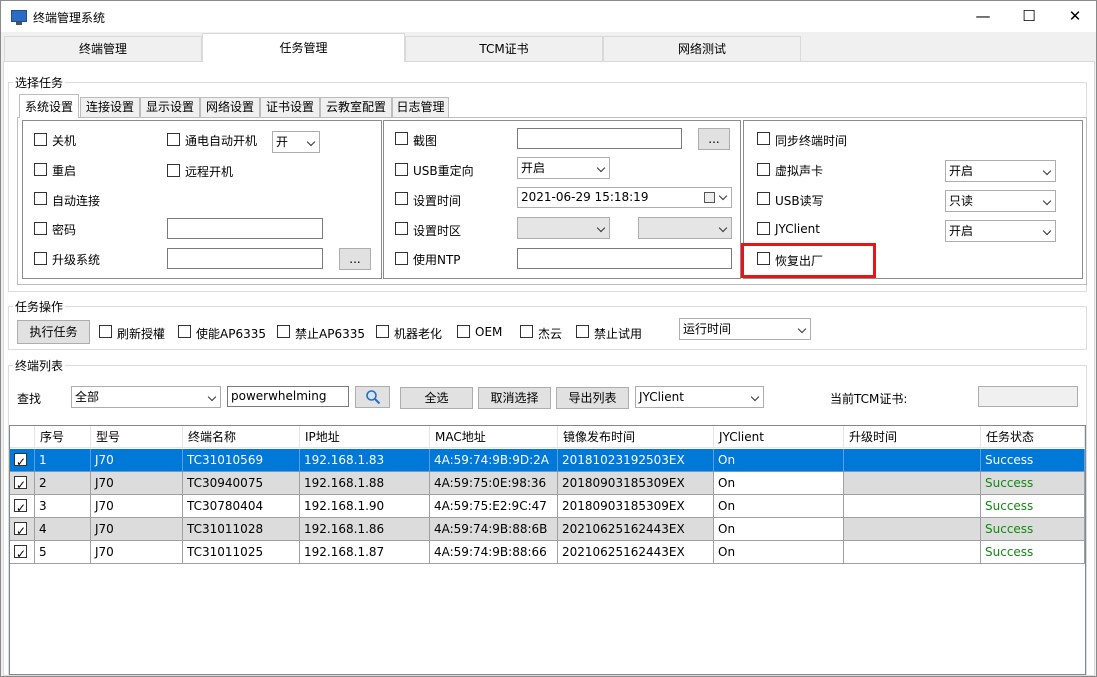 This screenshot has width=1097, height=677. What do you see at coordinates (983, 16) in the screenshot?
I see `minimize-button: —` at bounding box center [983, 16].